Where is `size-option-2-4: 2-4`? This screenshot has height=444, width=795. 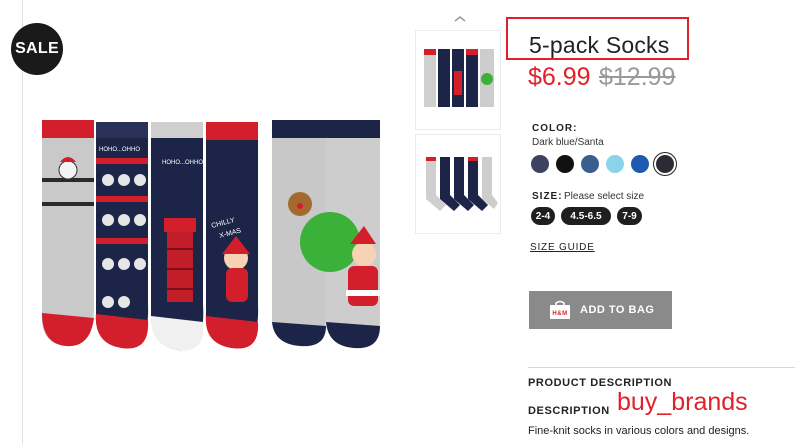 size-option-2-4: 2-4 is located at coordinates (543, 216).